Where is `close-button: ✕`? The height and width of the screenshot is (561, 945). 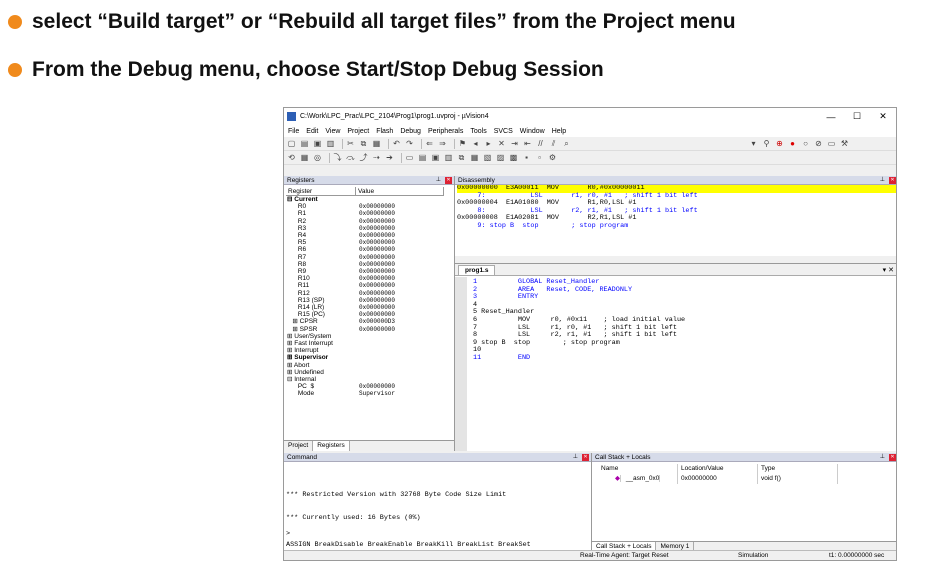 close-button: ✕ is located at coordinates (883, 116).